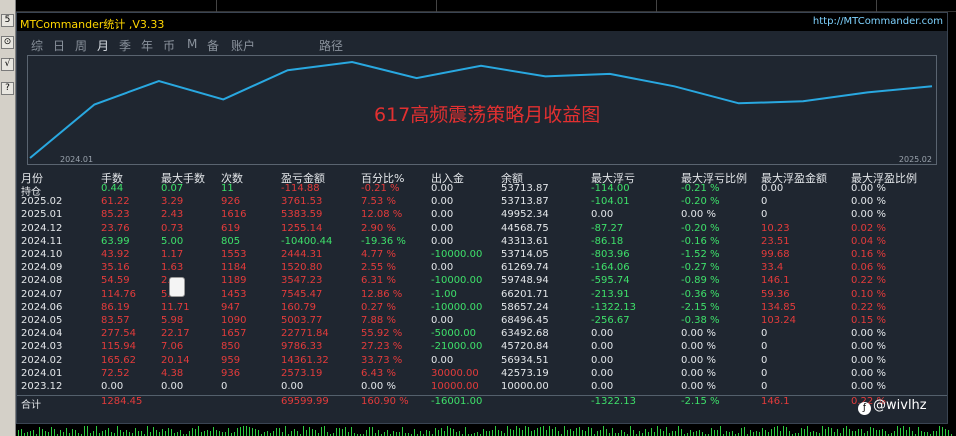 This screenshot has height=436, width=956. I want to click on cell-percent: -0.21 %, so click(380, 188).